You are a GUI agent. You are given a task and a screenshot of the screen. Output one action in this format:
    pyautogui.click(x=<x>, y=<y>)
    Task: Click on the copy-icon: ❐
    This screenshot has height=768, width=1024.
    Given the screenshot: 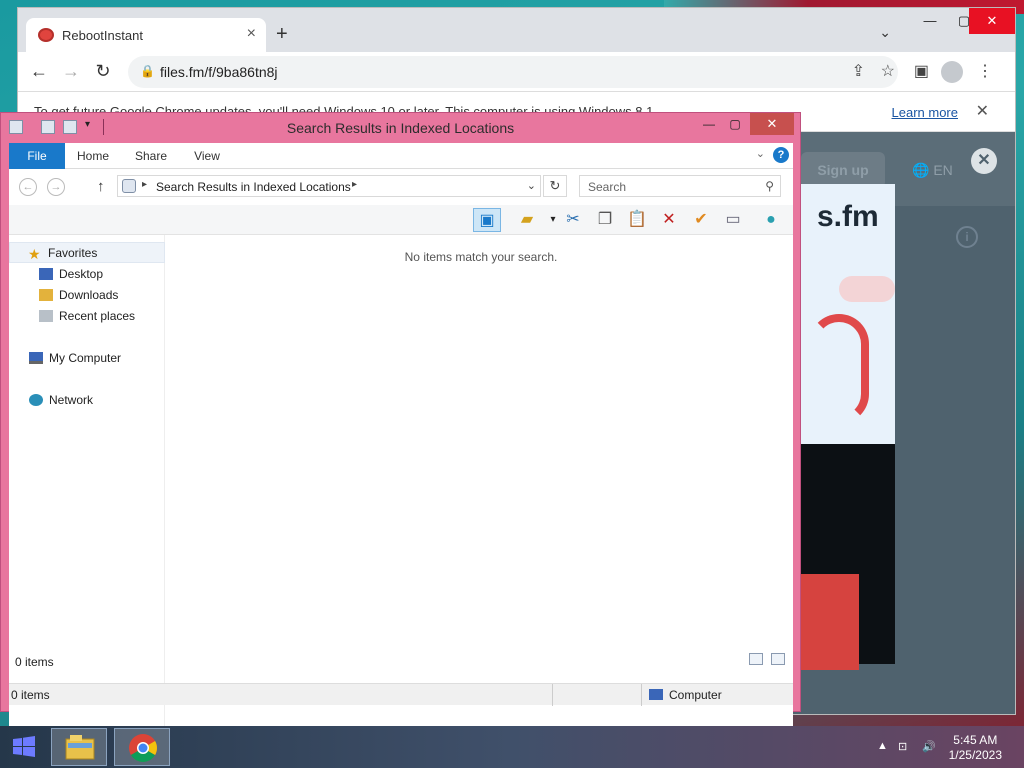 What is the action you would take?
    pyautogui.click(x=605, y=220)
    